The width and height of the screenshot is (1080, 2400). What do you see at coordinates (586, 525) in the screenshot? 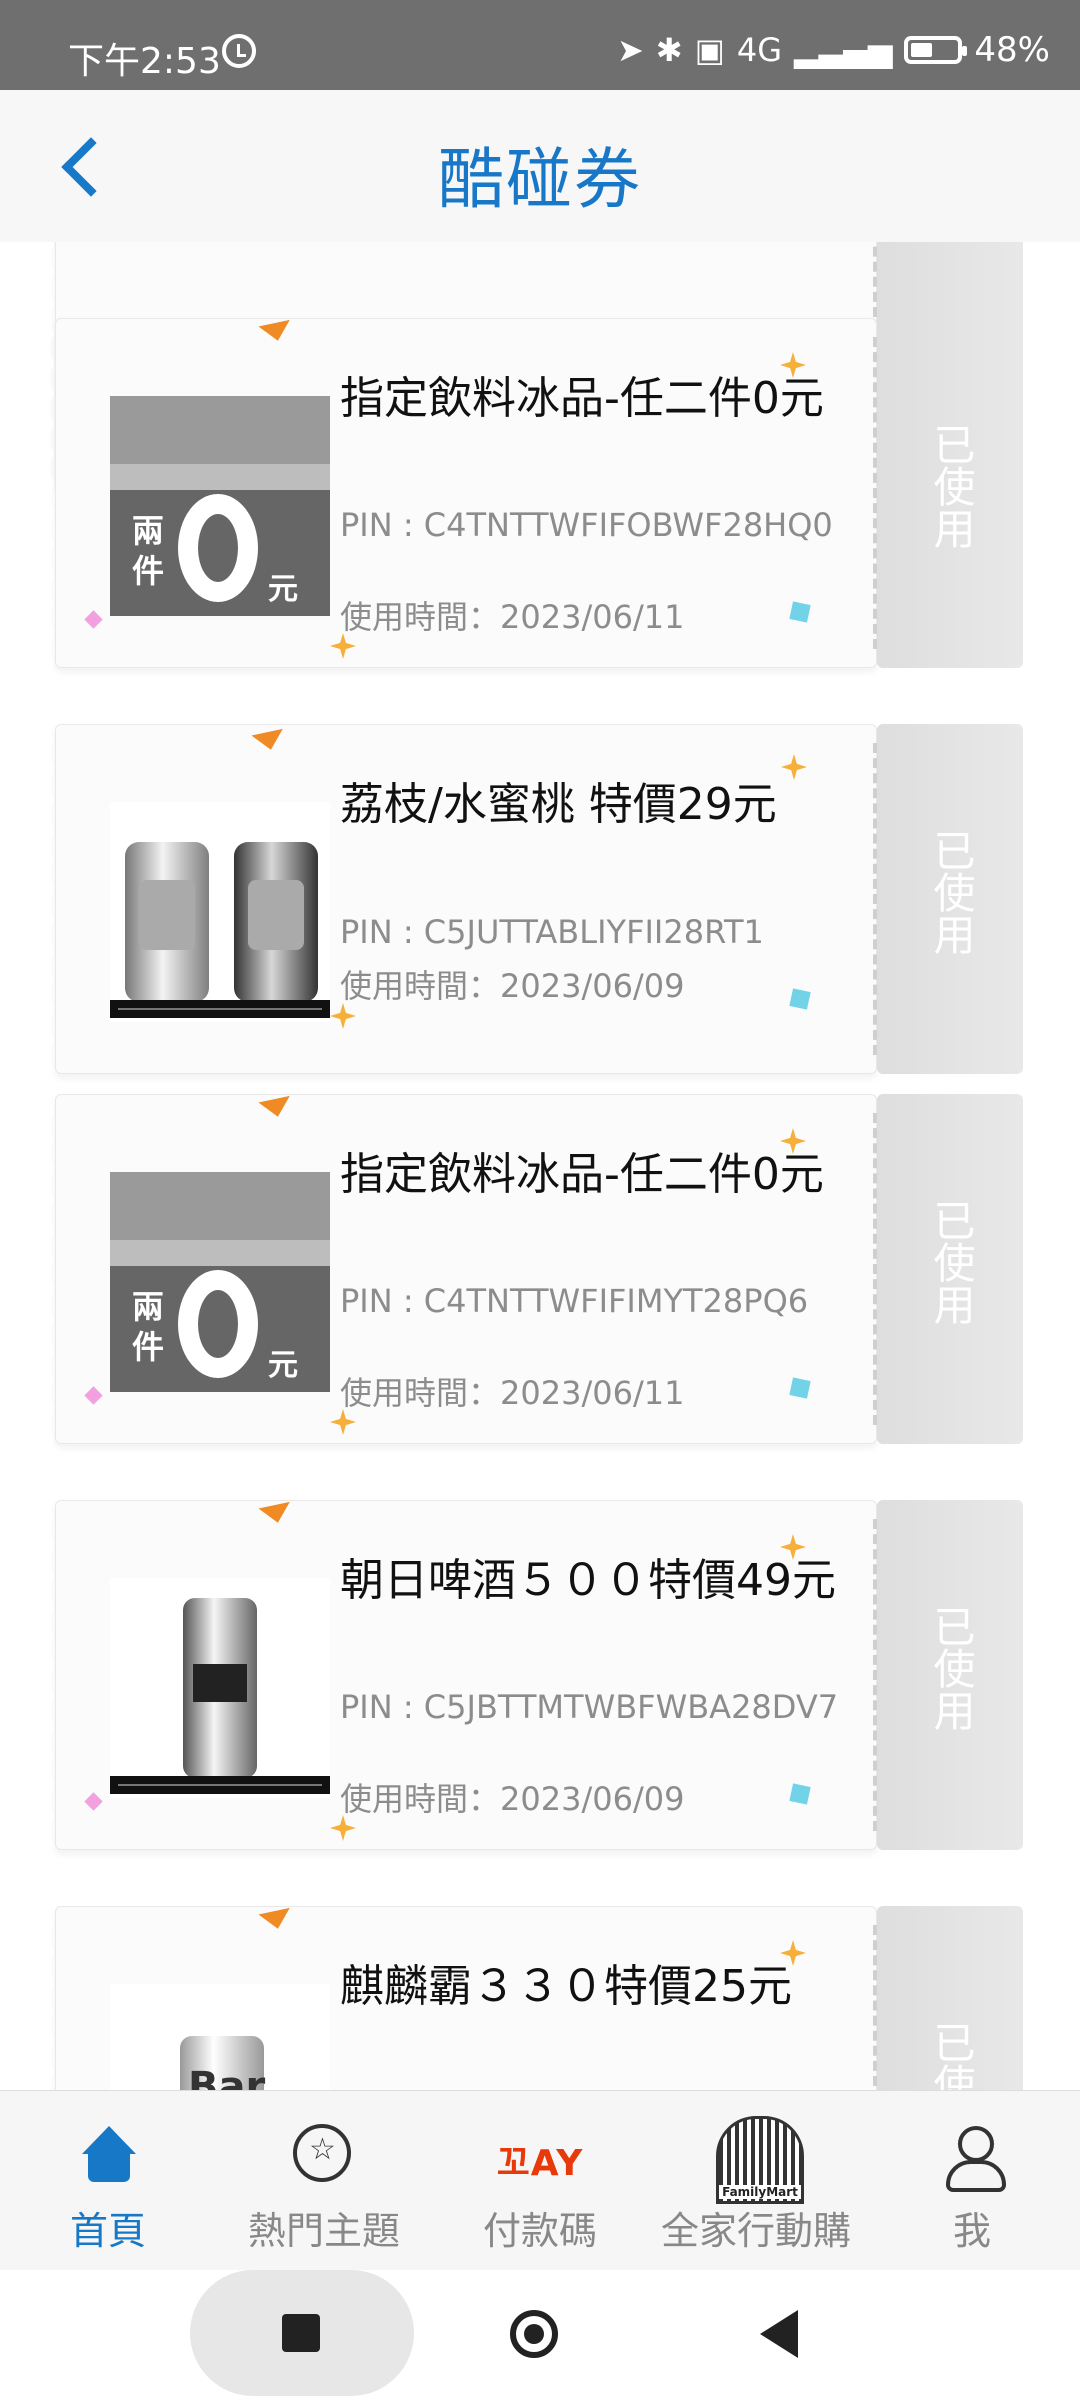
I see `coupon-pin: PIN : C4TNTTWFIFOBWF28HQ0` at bounding box center [586, 525].